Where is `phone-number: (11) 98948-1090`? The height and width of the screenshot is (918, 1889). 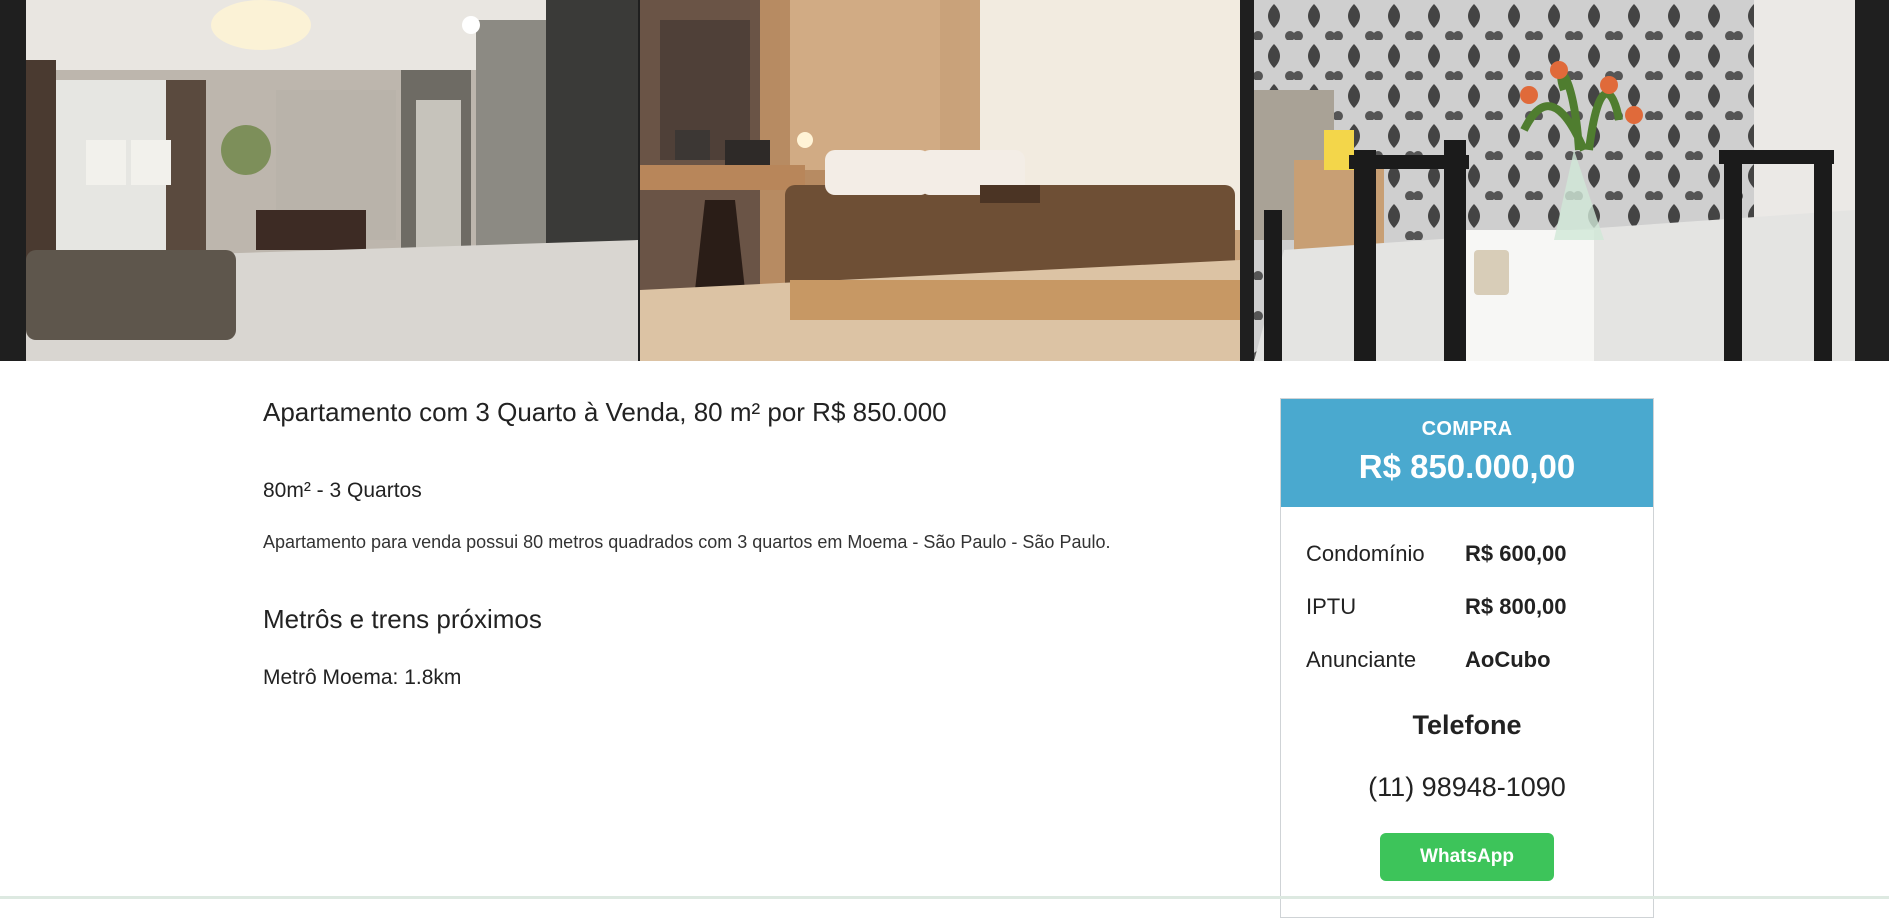 phone-number: (11) 98948-1090 is located at coordinates (1467, 787).